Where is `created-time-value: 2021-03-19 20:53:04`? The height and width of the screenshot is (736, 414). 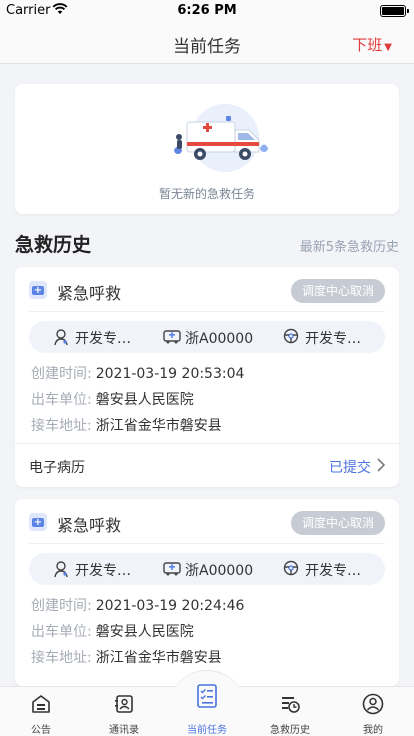 created-time-value: 2021-03-19 20:53:04 is located at coordinates (170, 374).